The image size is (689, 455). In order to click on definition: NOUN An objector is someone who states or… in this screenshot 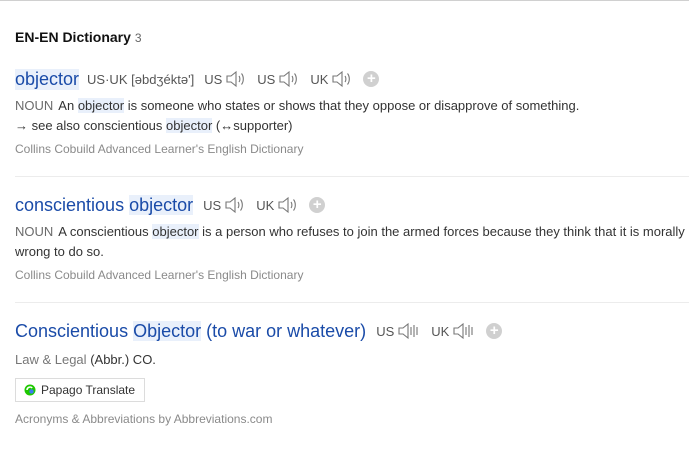, I will do `click(297, 105)`.